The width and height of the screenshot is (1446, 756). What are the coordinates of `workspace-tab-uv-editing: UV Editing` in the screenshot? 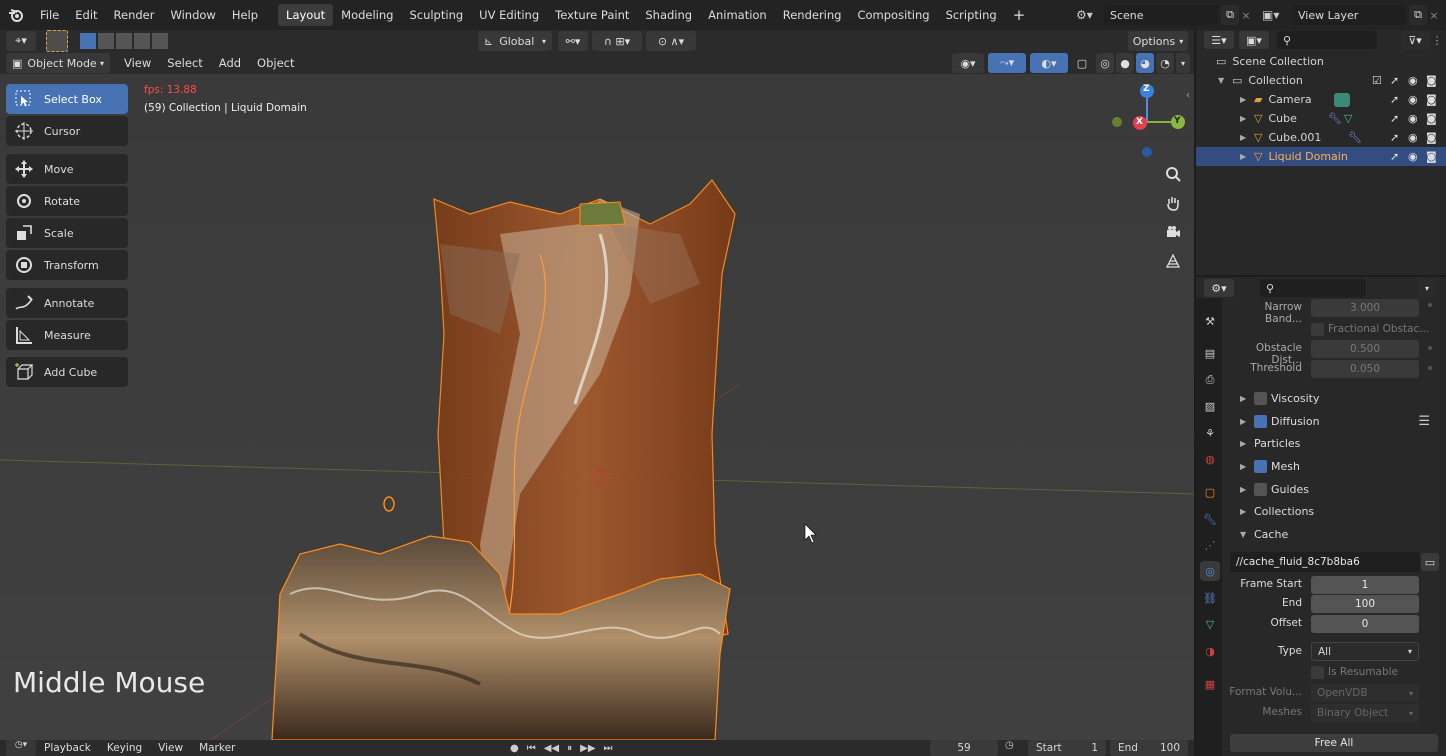 It's located at (509, 15).